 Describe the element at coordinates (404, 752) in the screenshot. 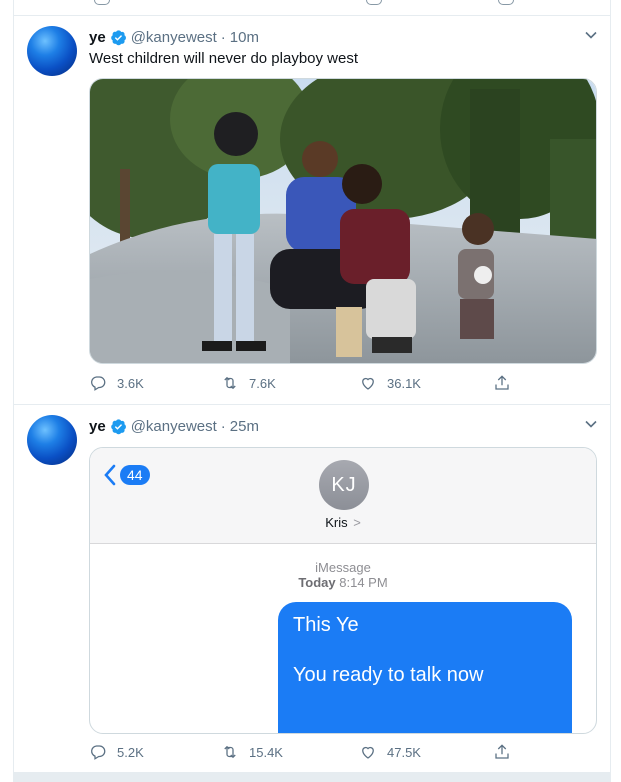

I see `like-count: 47.5K` at that location.